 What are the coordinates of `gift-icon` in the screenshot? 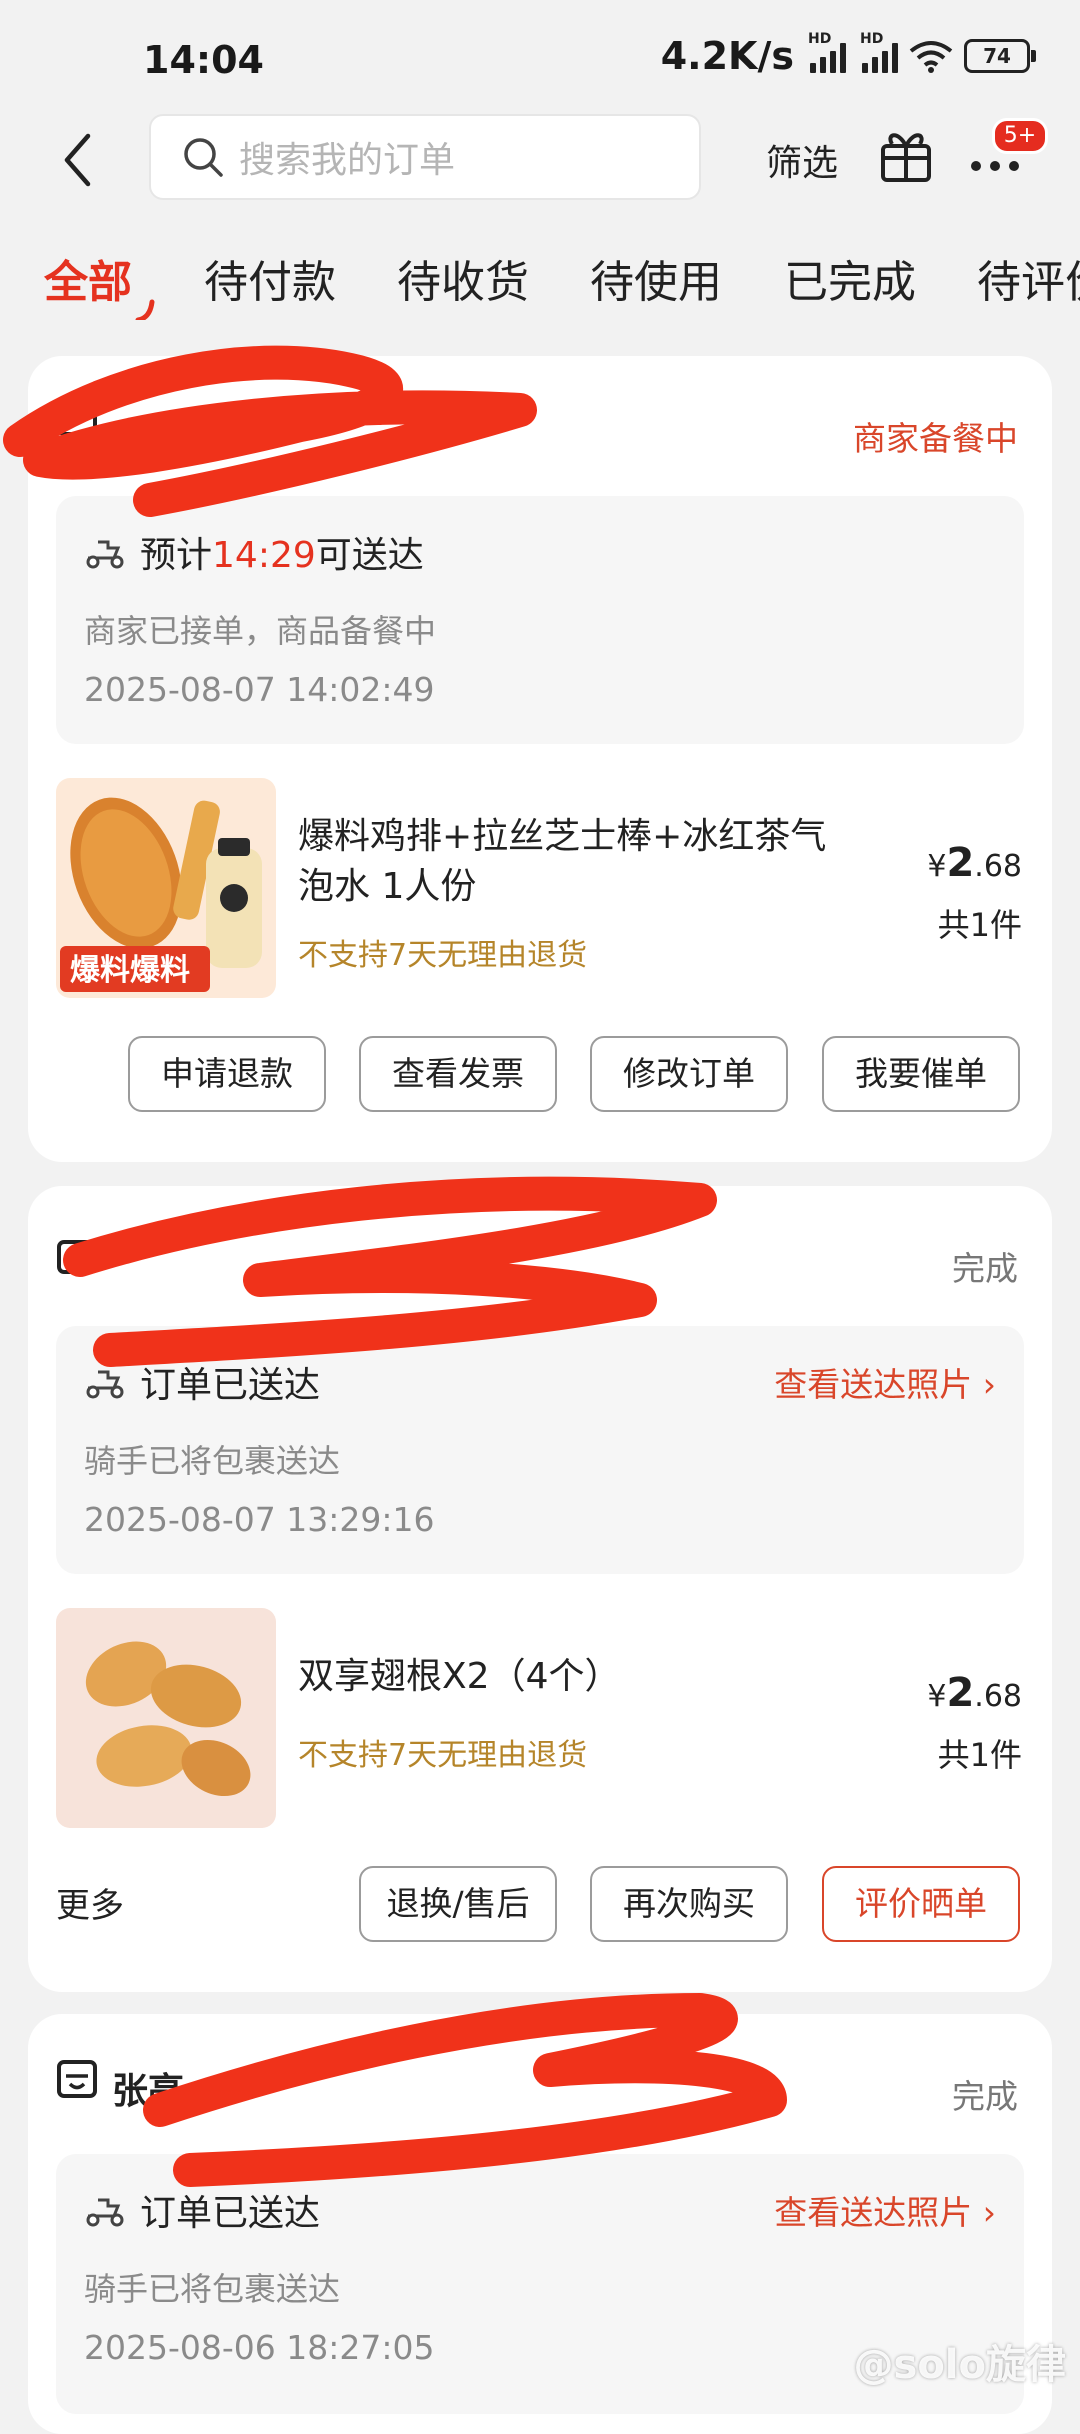 It's located at (906, 155).